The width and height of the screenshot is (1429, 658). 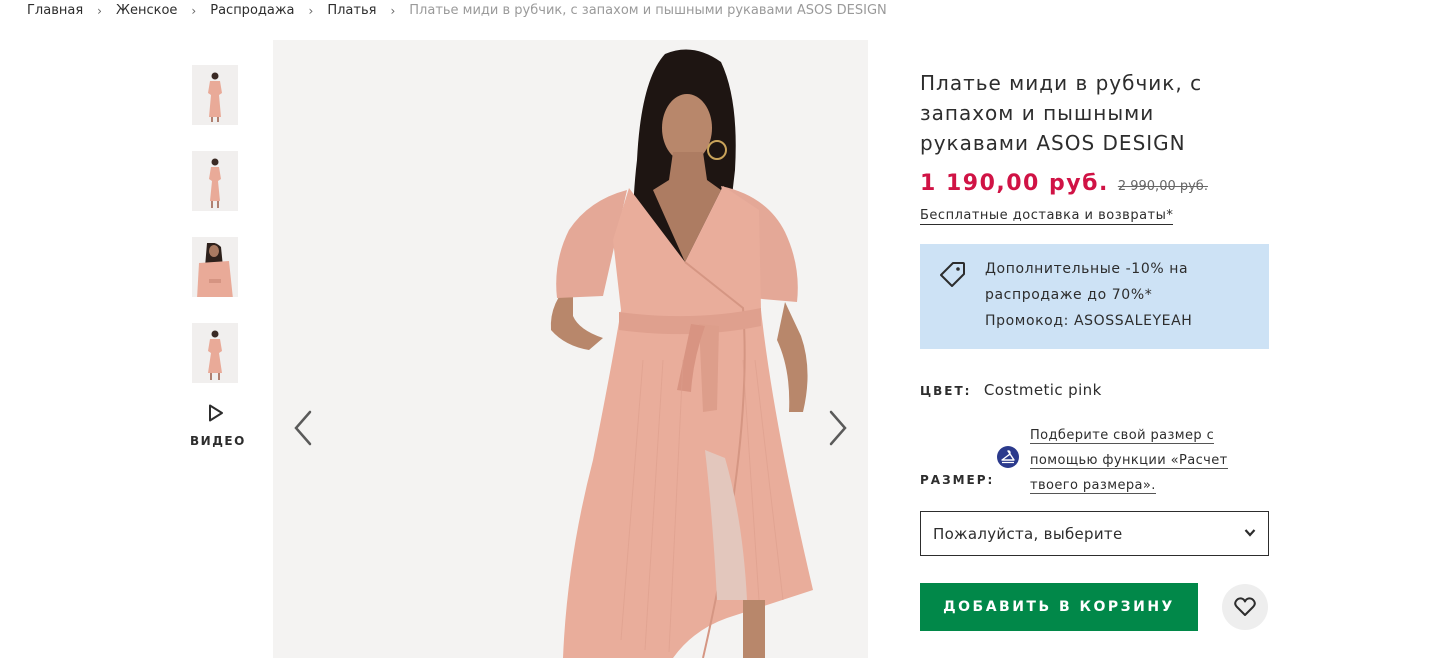 I want to click on play-icon, so click(x=216, y=413).